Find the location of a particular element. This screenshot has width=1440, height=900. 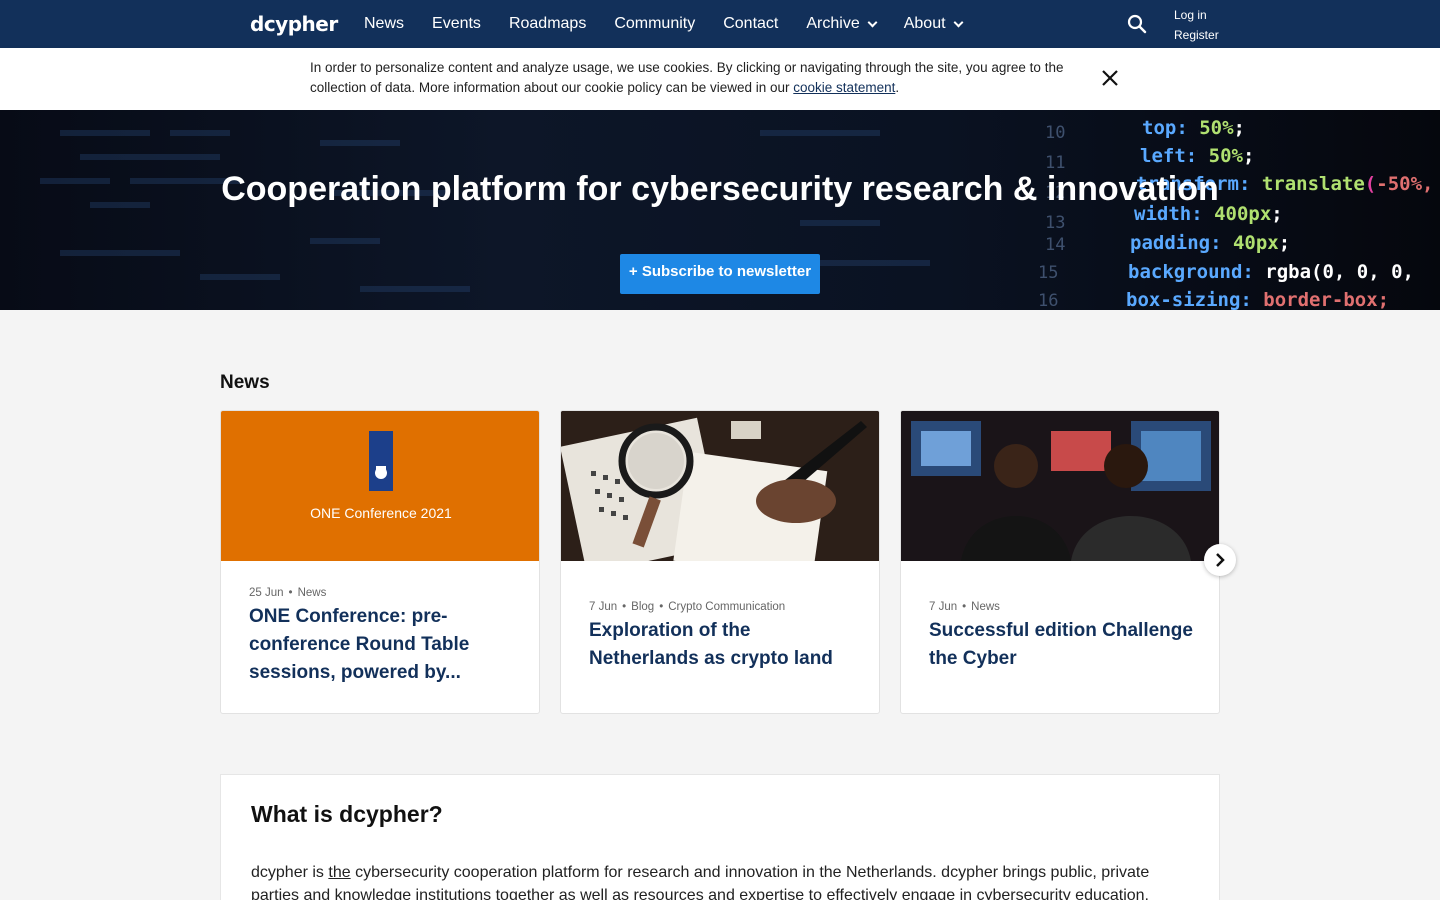

news-card-meta: 7 Jun • News is located at coordinates (964, 607).